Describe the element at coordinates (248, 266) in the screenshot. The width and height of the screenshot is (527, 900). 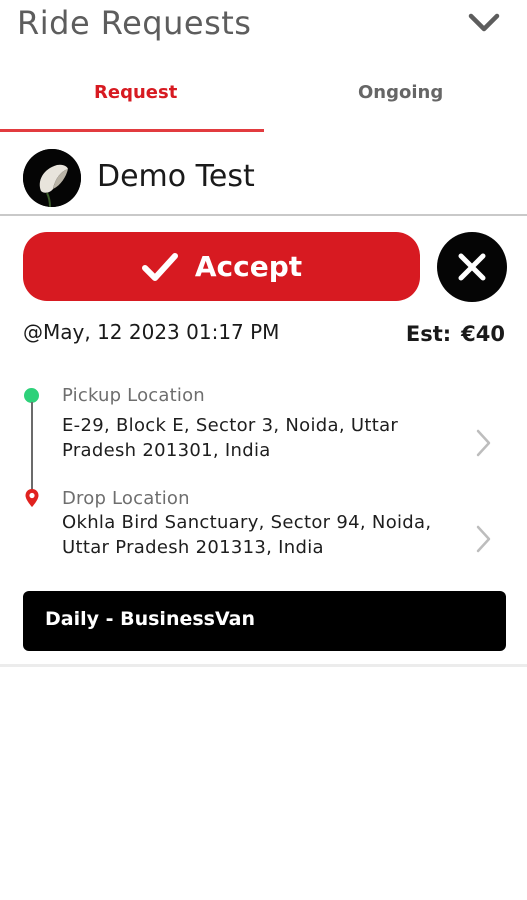
I see `accept-label: Accept` at that location.